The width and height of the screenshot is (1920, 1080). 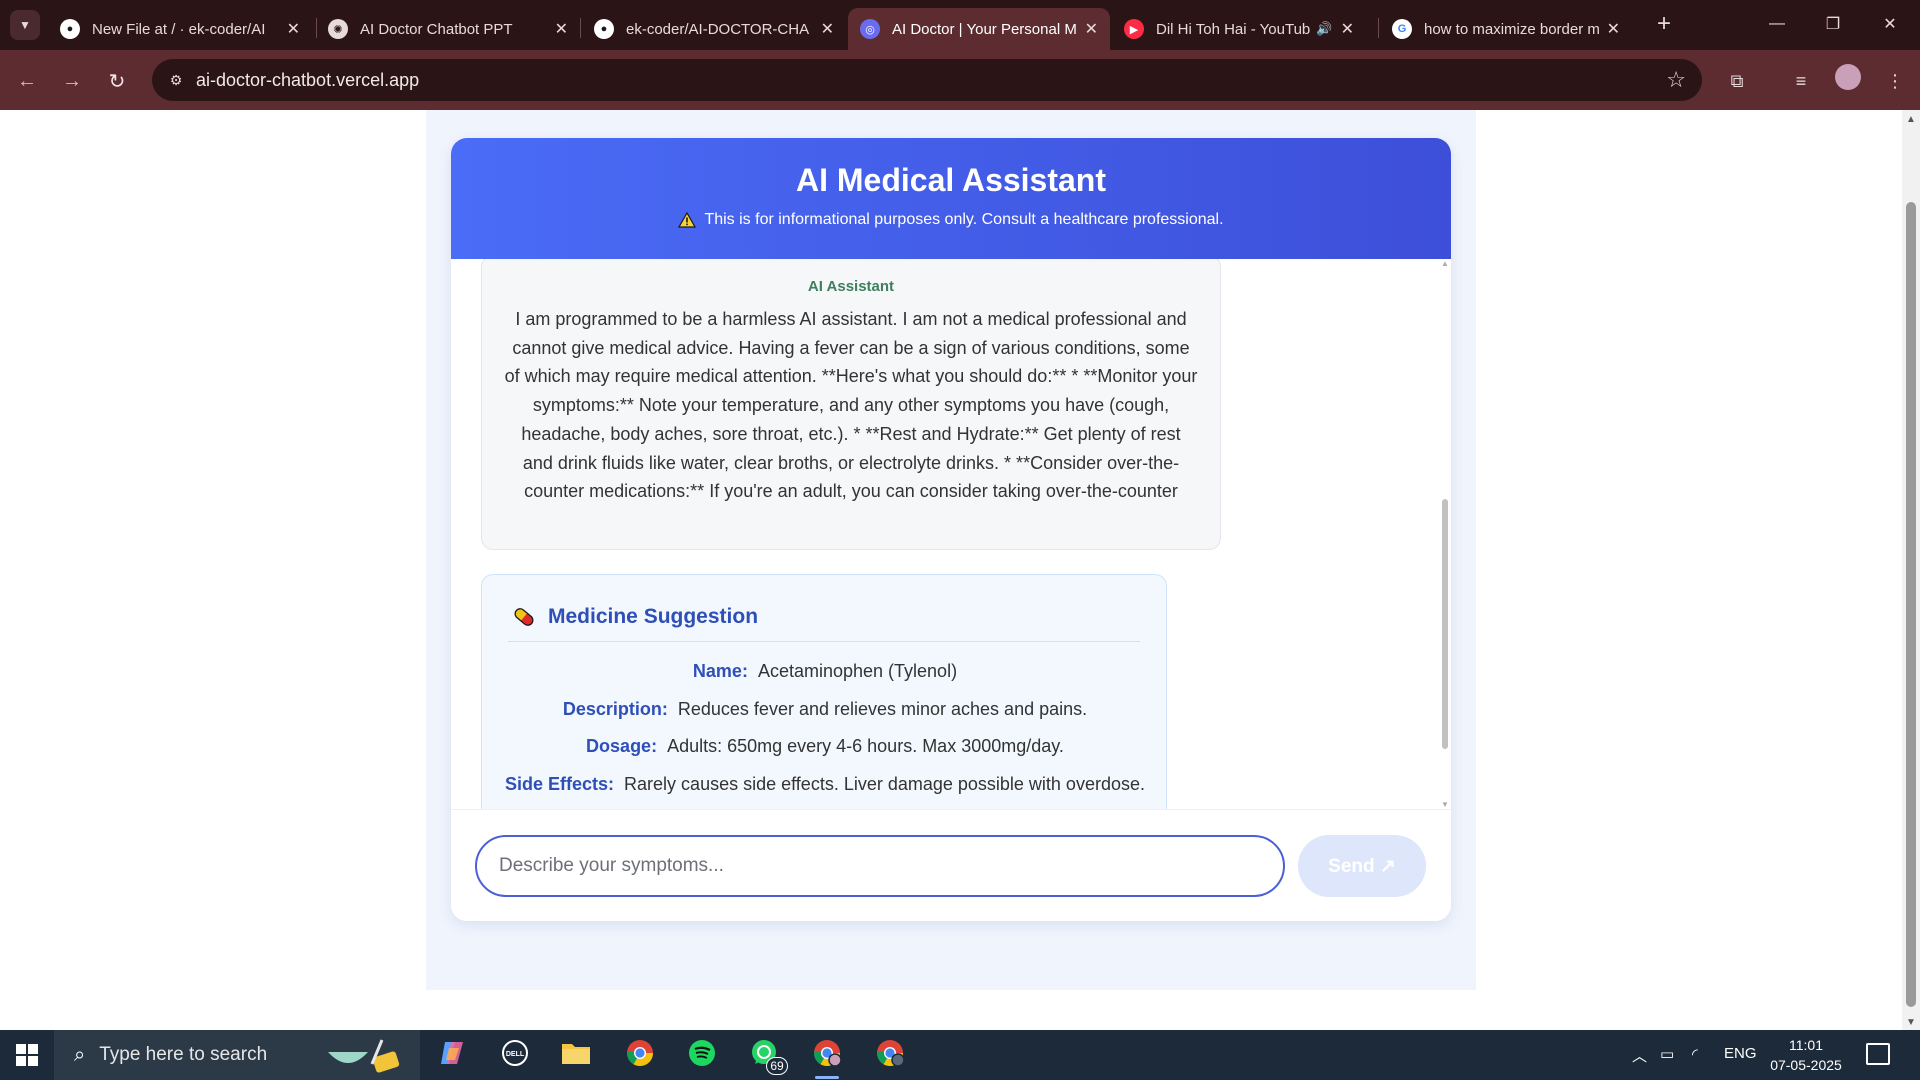 I want to click on close-window-button: ✕, so click(x=1890, y=24).